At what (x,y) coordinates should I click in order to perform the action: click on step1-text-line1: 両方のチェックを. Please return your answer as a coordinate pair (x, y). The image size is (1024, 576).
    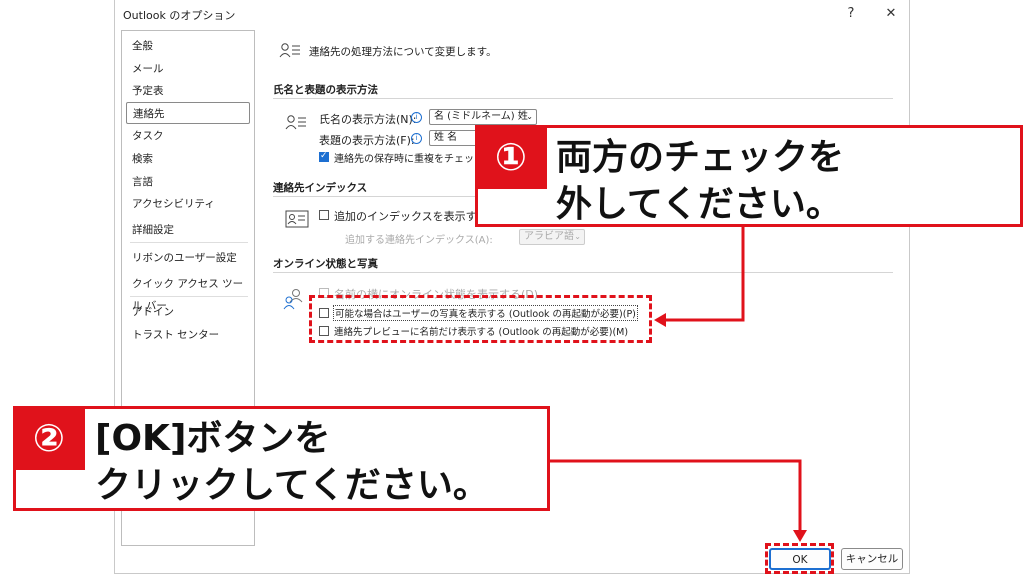
    Looking at the image, I should click on (700, 157).